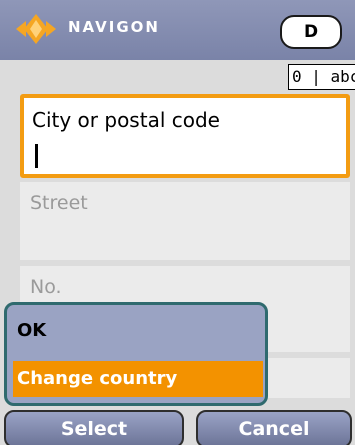 The image size is (355, 445). I want to click on header-bar: NAVIGON D, so click(177, 30).